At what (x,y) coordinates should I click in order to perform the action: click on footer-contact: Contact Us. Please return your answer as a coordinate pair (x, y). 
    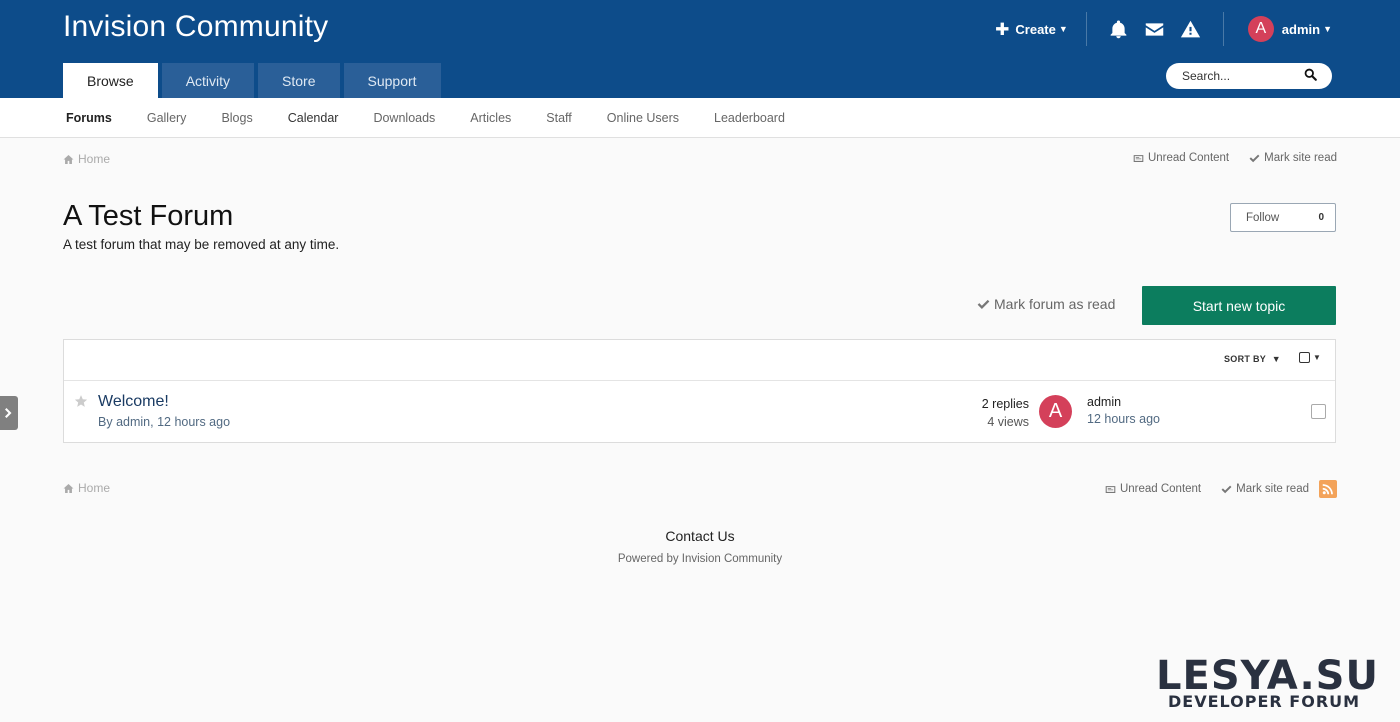
    Looking at the image, I should click on (700, 536).